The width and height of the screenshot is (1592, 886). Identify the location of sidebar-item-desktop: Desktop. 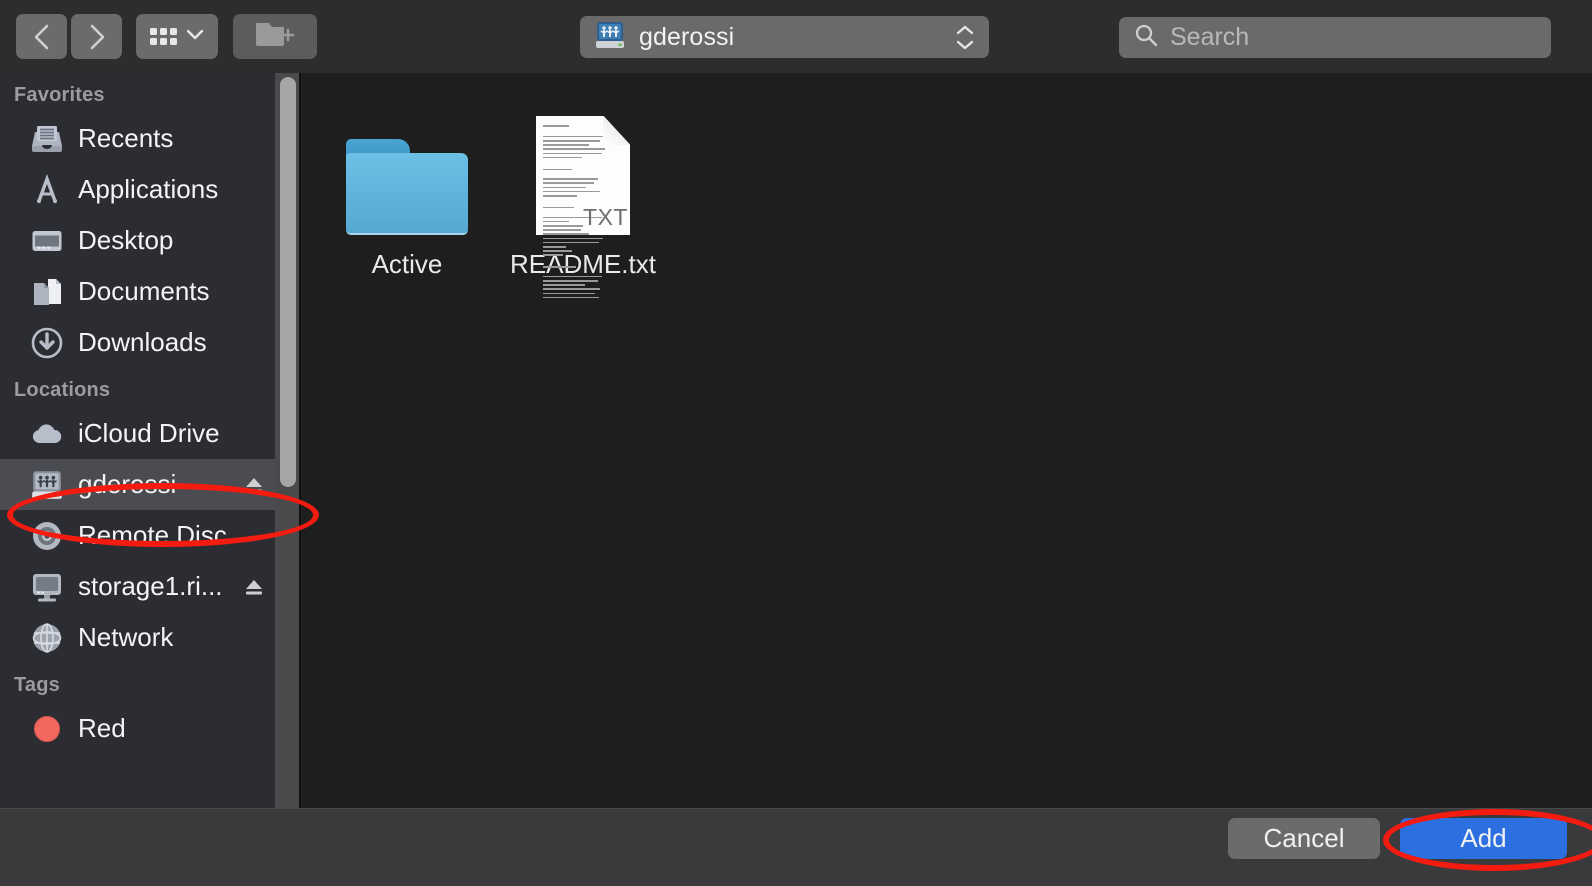
(137, 240).